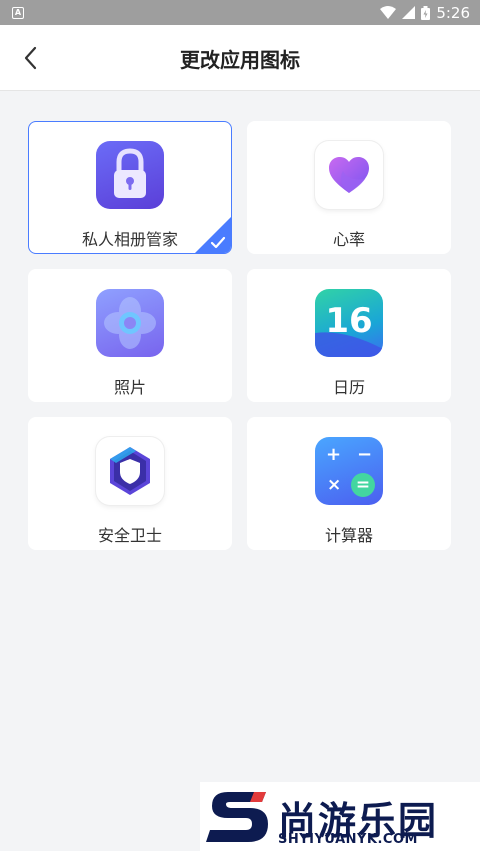 This screenshot has height=851, width=480. What do you see at coordinates (388, 12) in the screenshot?
I see `wifi-icon` at bounding box center [388, 12].